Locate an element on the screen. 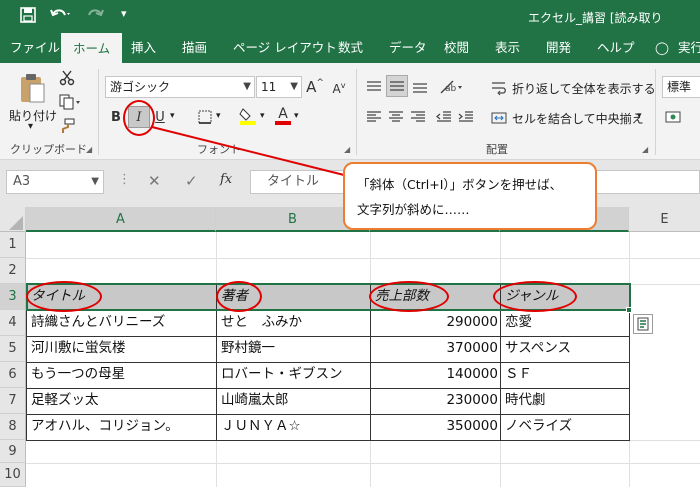 This screenshot has width=700, height=487. annotation-arrow is located at coordinates (250, 151).